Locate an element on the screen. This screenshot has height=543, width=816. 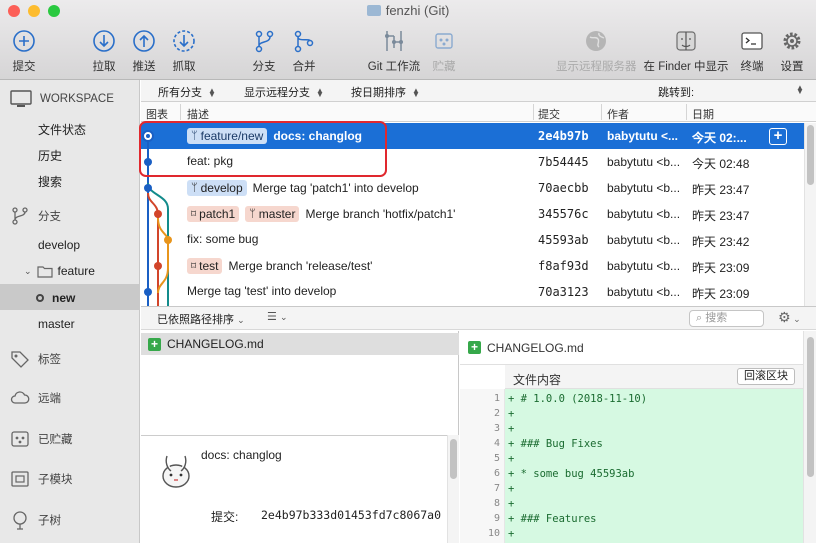
commit-hash: 2e4b97b is located at coordinates (563, 136).